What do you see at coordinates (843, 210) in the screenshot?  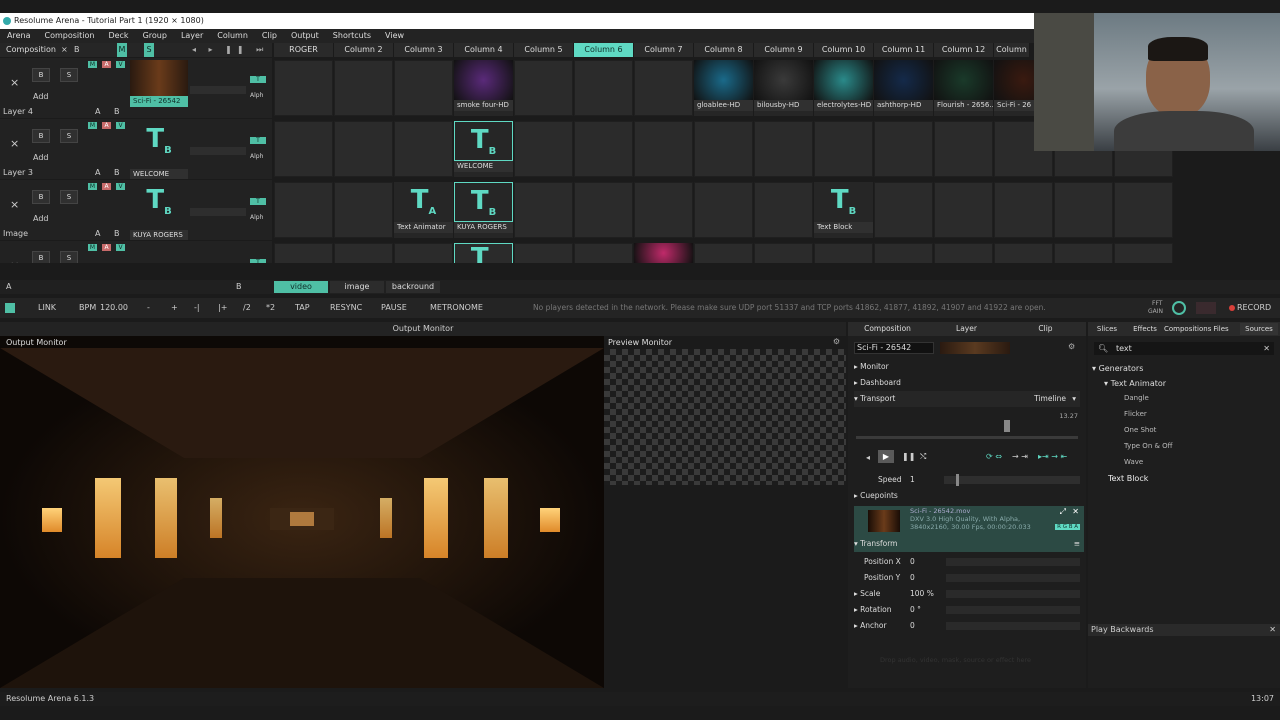 I see `clip-cell: TB Text Block` at bounding box center [843, 210].